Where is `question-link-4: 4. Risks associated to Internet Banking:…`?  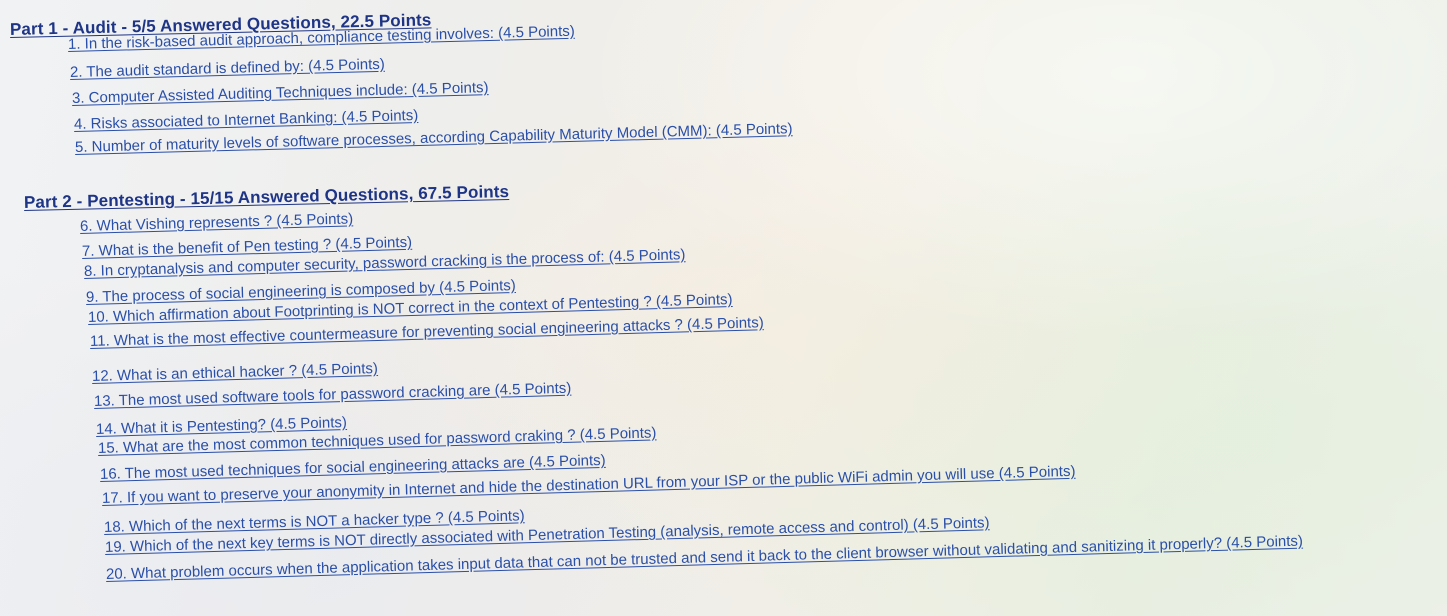
question-link-4: 4. Risks associated to Internet Banking:… is located at coordinates (246, 120).